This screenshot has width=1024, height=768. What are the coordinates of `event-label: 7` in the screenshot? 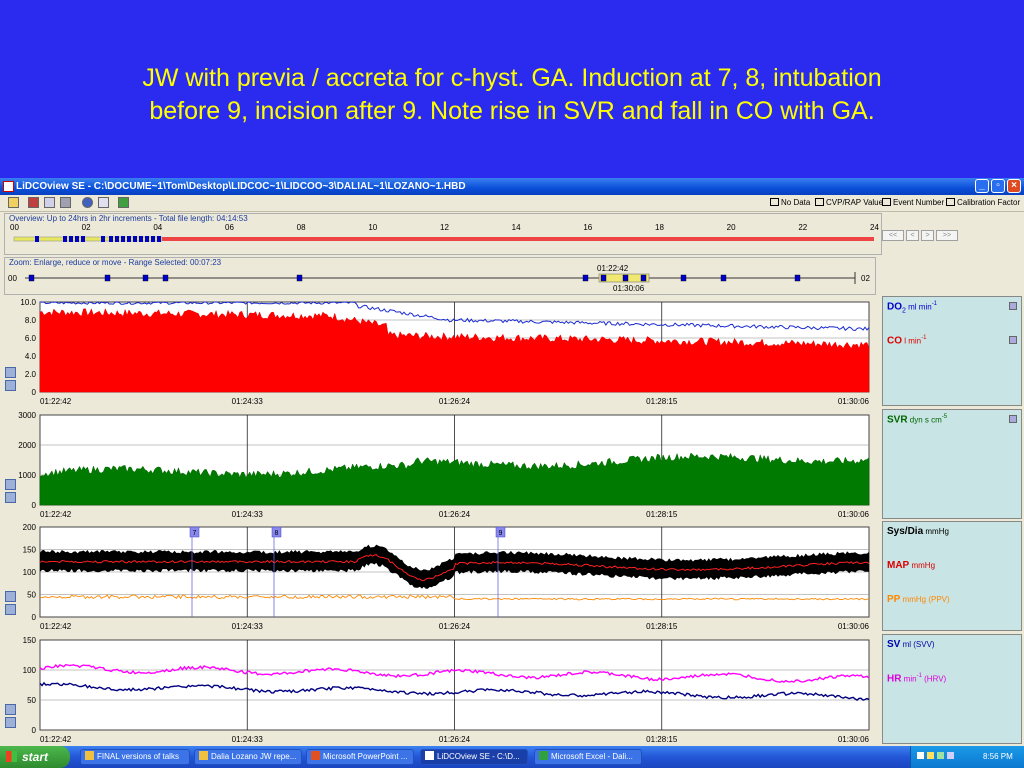 It's located at (195, 533).